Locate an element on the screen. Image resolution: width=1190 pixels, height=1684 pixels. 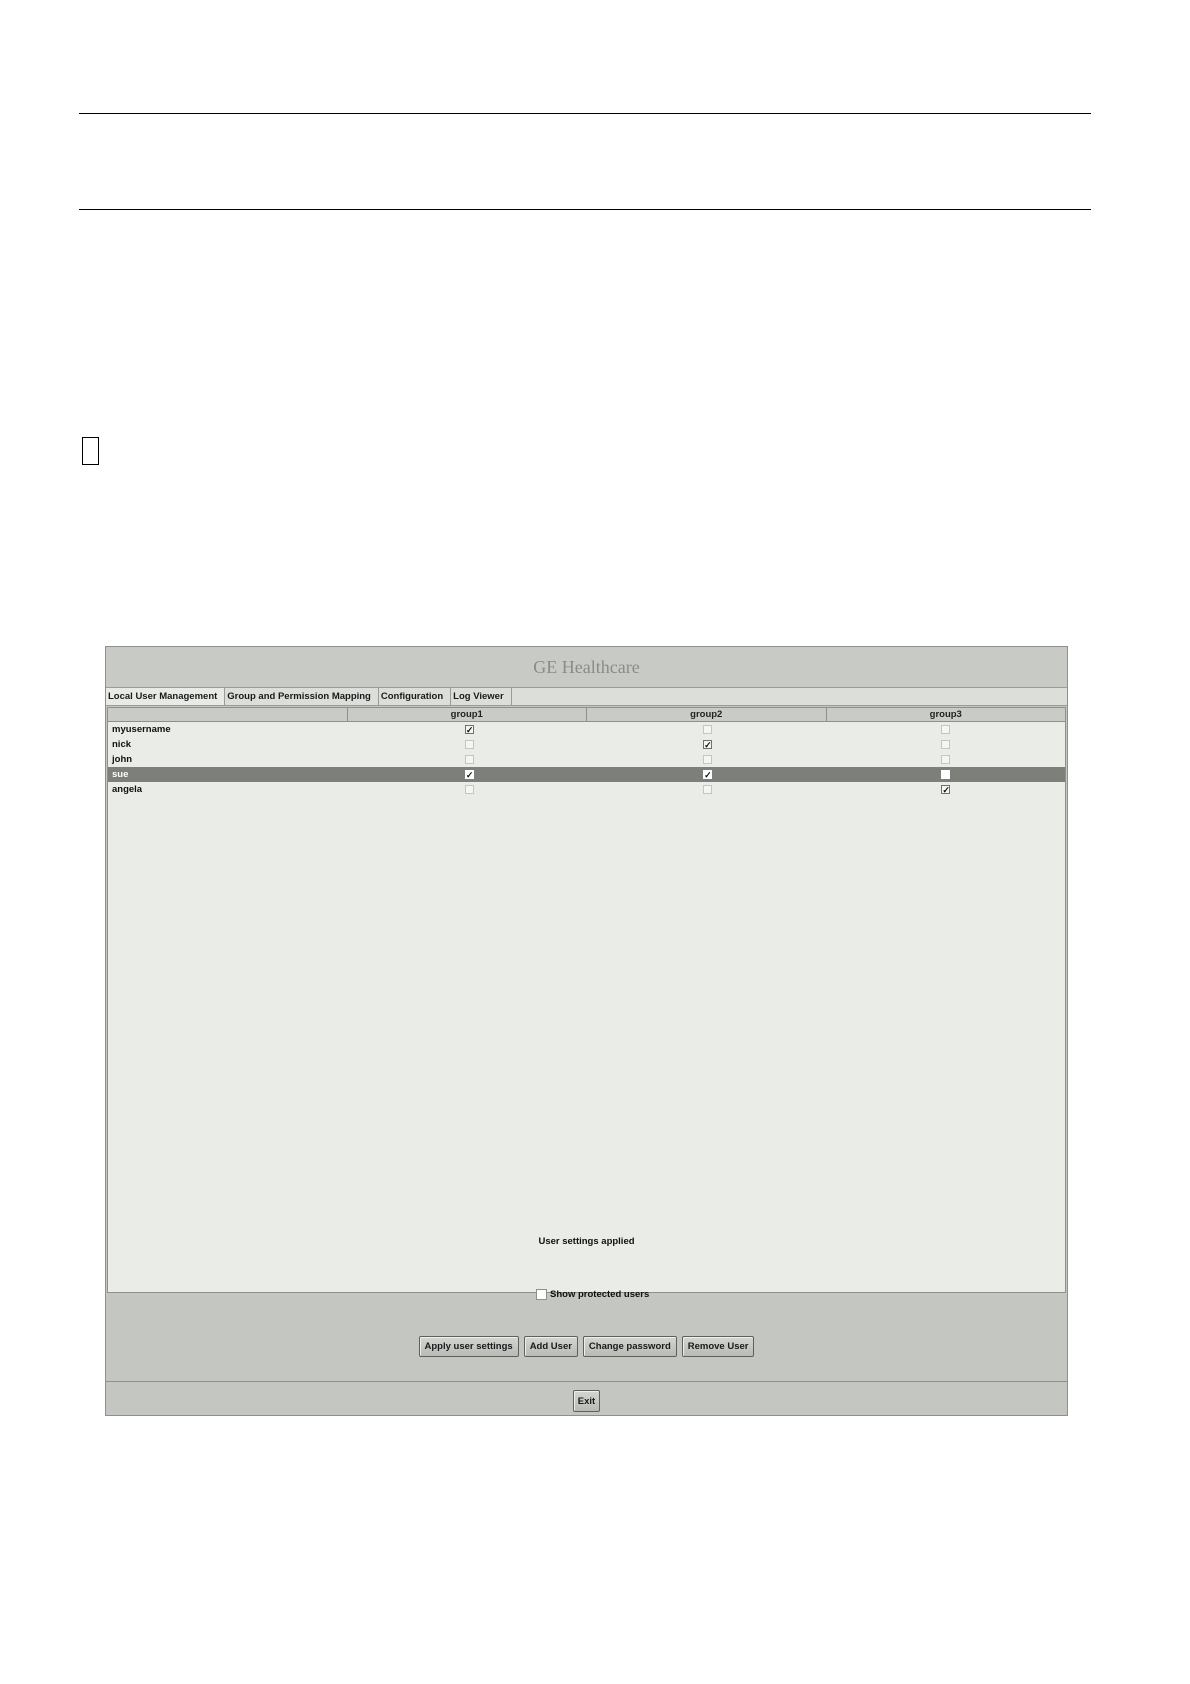
footer-divider is located at coordinates (586, 1381).